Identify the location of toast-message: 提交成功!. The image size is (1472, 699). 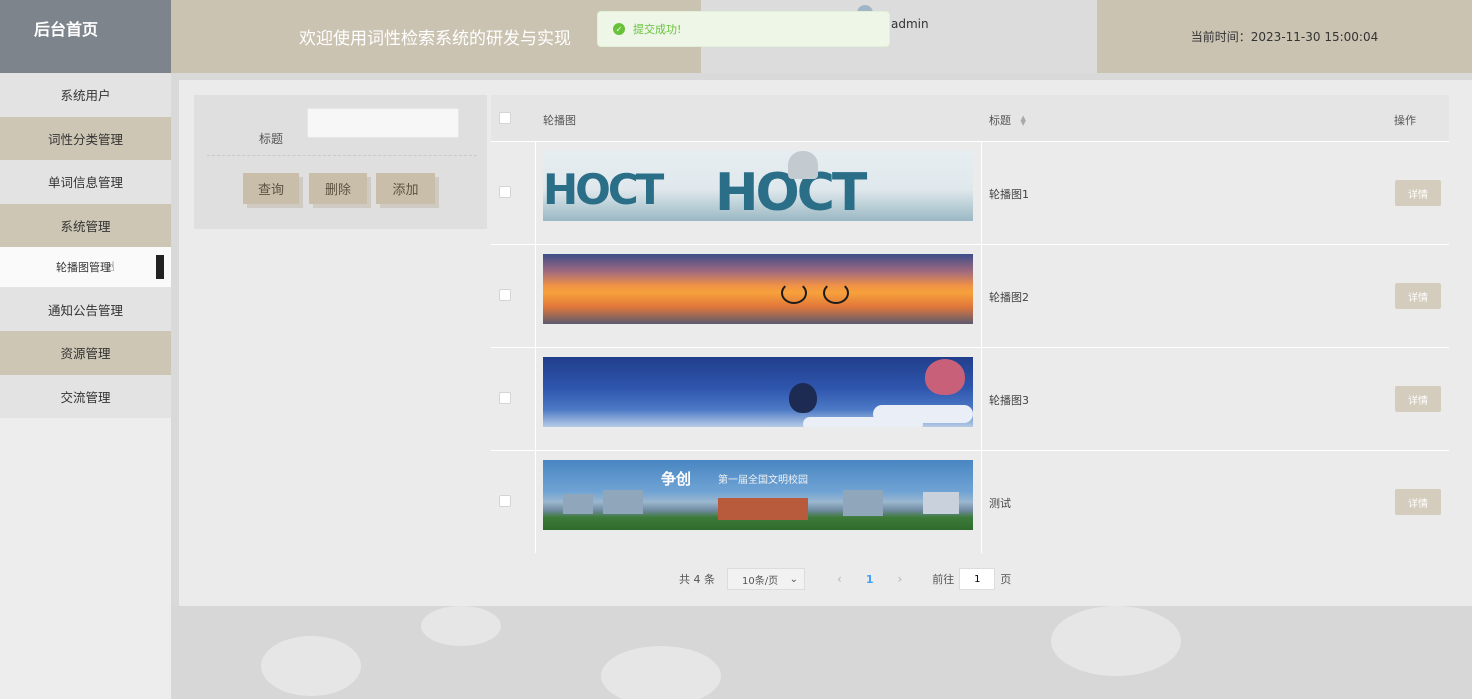
(657, 29).